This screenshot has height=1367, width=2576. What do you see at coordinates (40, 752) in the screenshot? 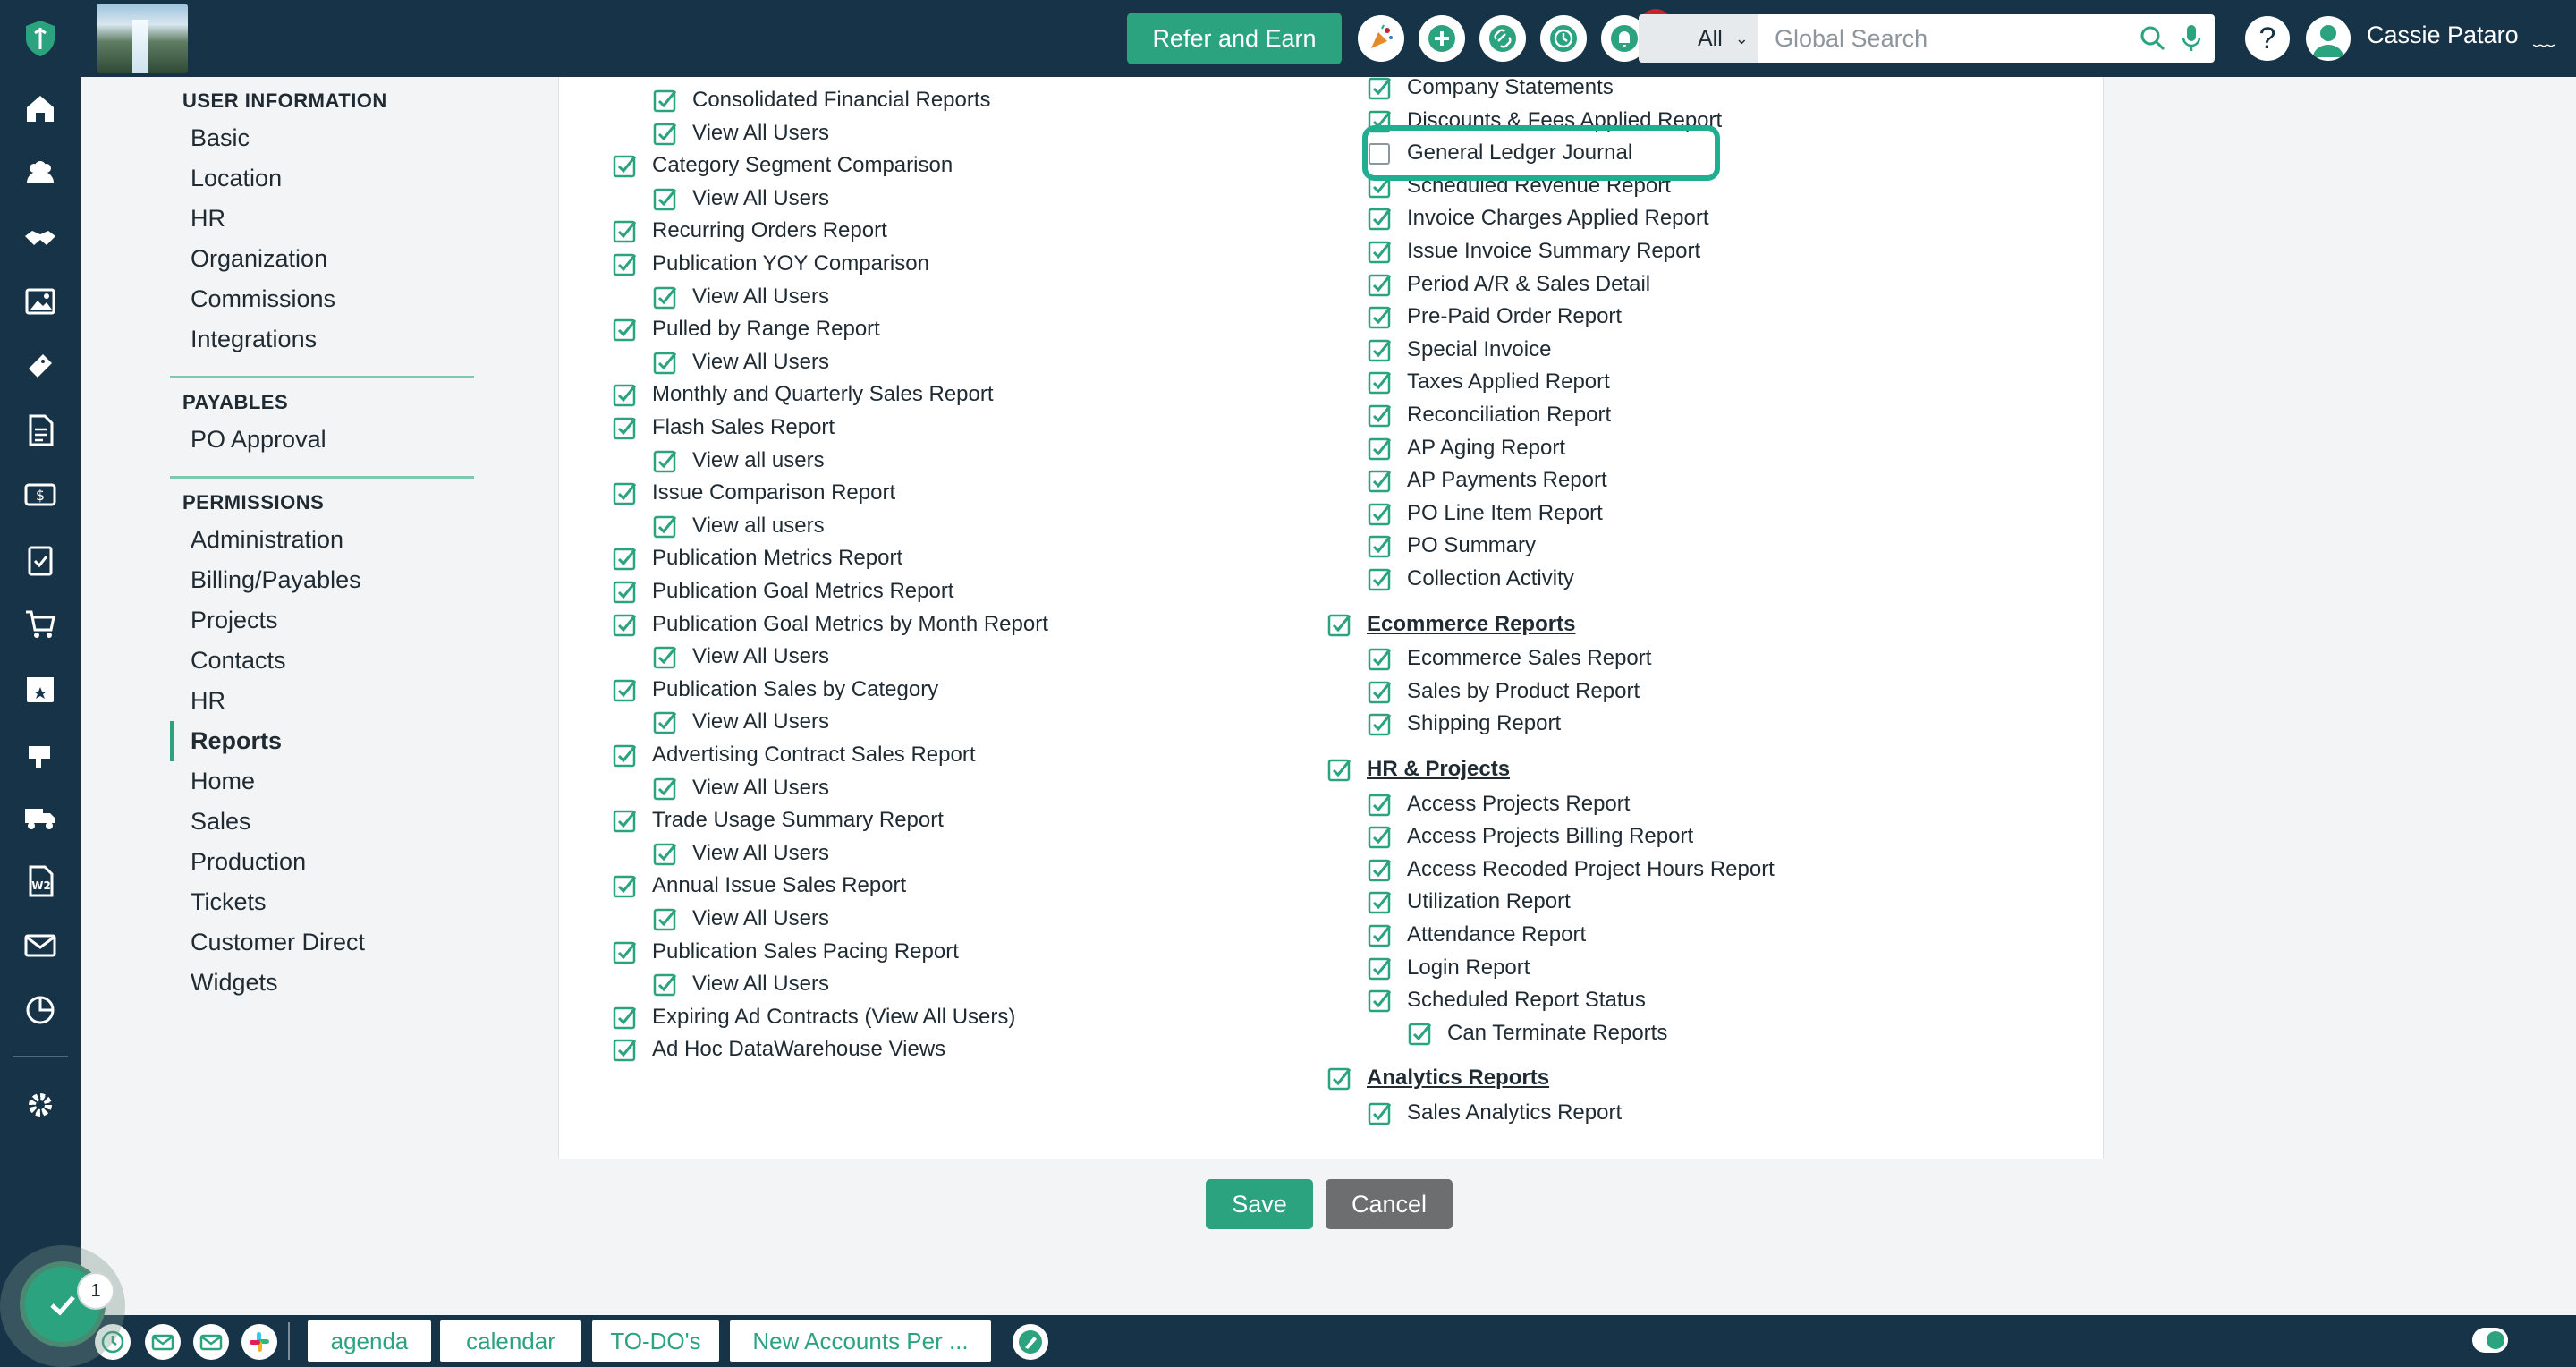
I see `mailbox-icon` at bounding box center [40, 752].